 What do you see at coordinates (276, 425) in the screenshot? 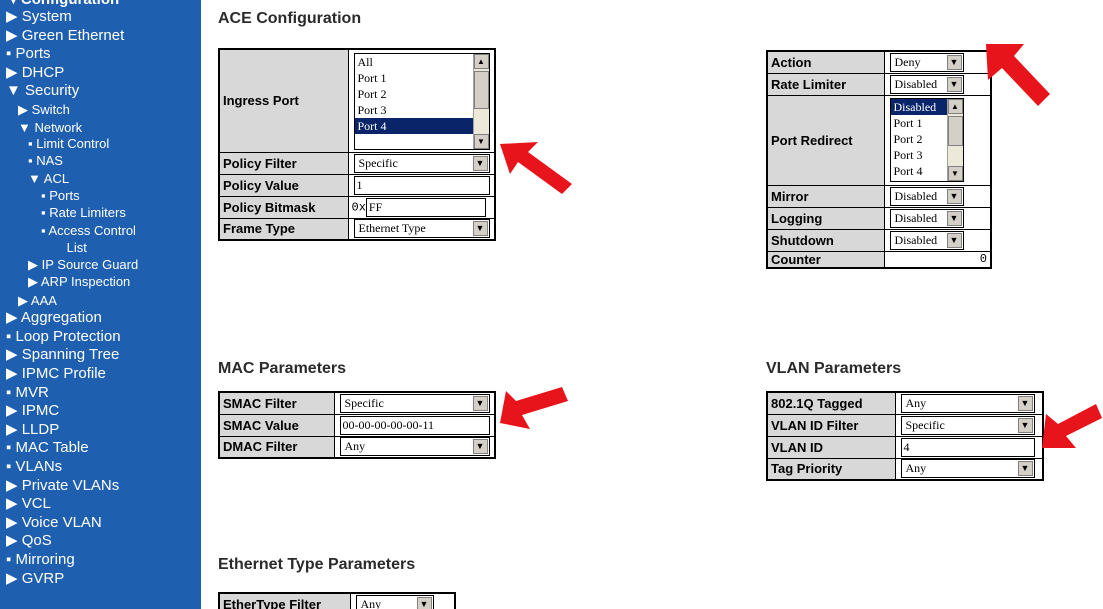
I see `smac-value-label: SMAC Value` at bounding box center [276, 425].